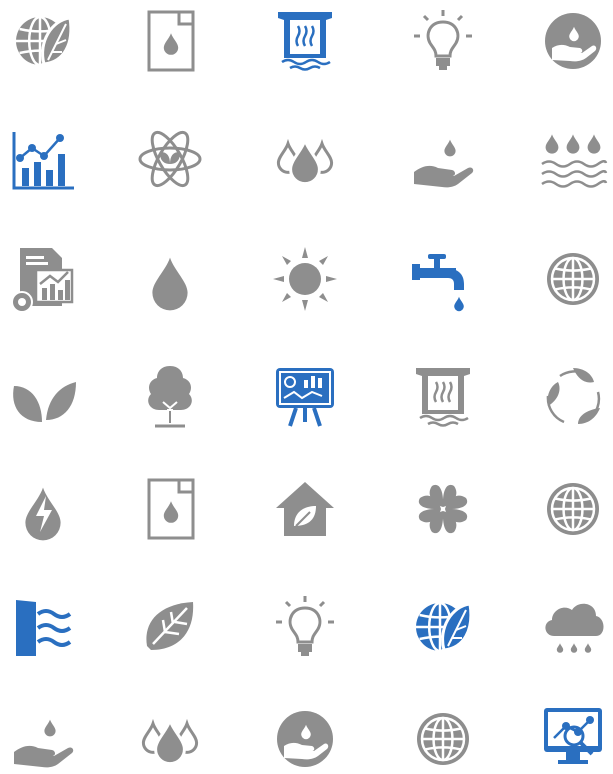  Describe the element at coordinates (443, 279) in the screenshot. I see `faucet-icon` at that location.